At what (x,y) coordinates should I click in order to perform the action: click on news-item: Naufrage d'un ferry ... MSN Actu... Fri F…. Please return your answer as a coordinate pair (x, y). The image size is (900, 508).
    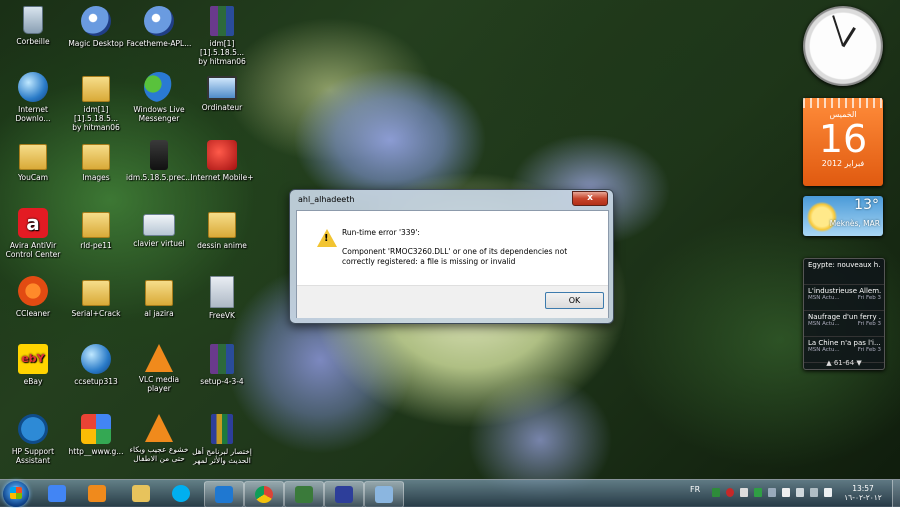
    Looking at the image, I should click on (844, 324).